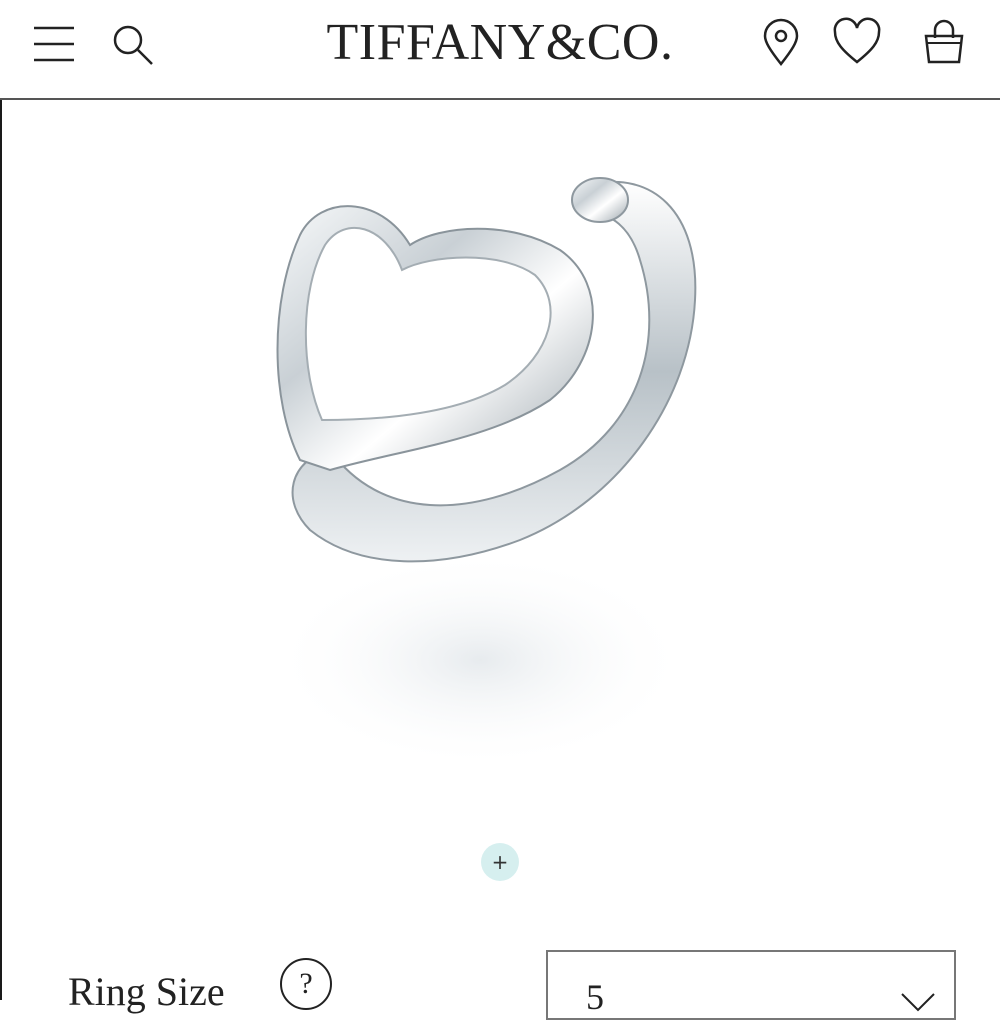  What do you see at coordinates (857, 42) in the screenshot?
I see `heart-icon` at bounding box center [857, 42].